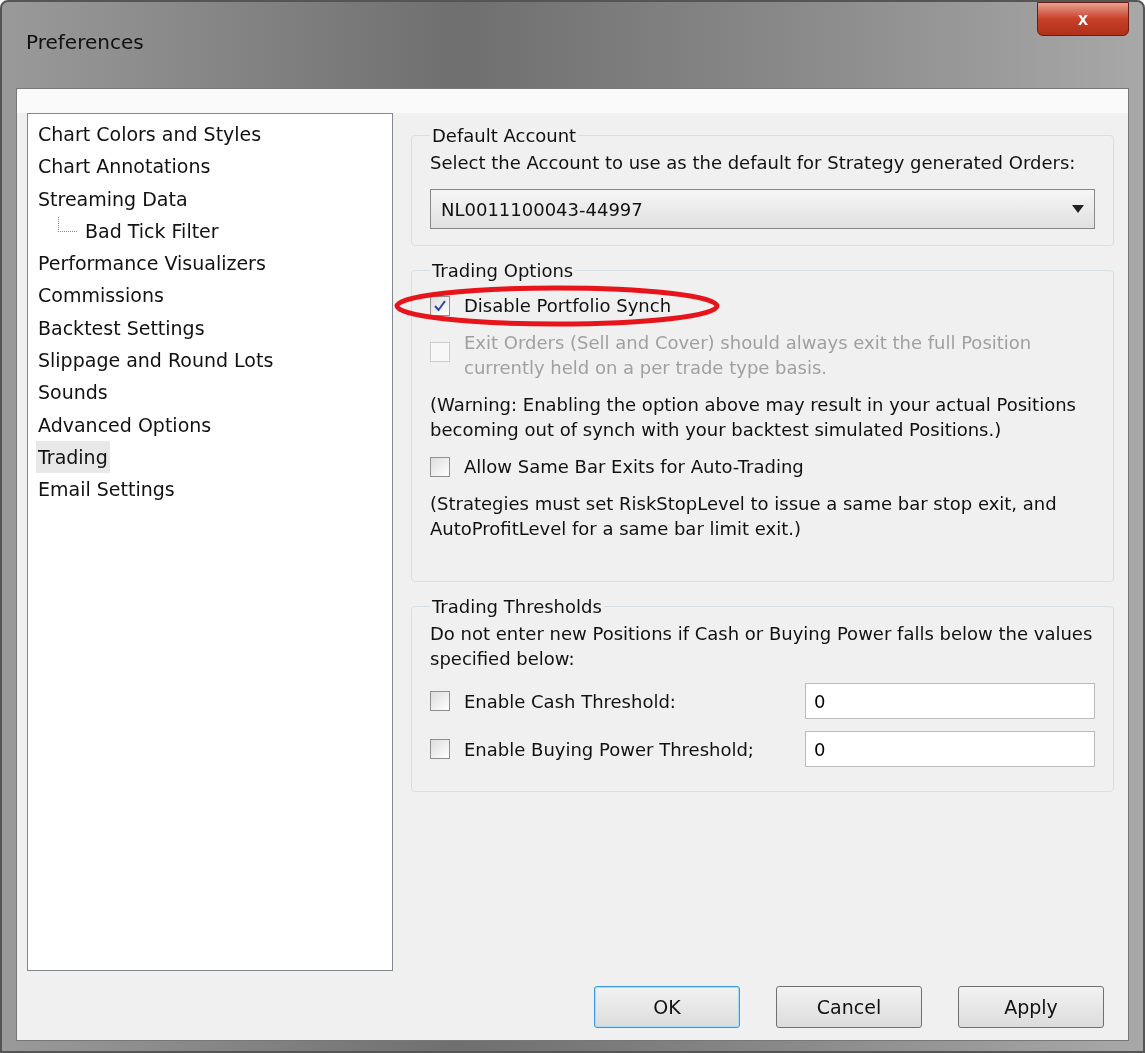 The image size is (1145, 1053). Describe the element at coordinates (1031, 1007) in the screenshot. I see `dialog-button: Apply` at that location.